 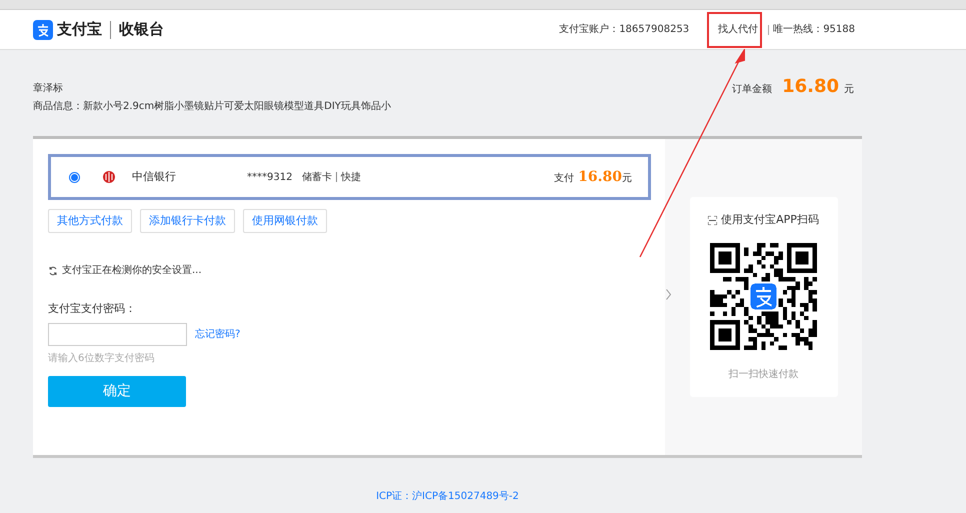 What do you see at coordinates (770, 220) in the screenshot?
I see `qr-title: 使用支付宝APP扫码` at bounding box center [770, 220].